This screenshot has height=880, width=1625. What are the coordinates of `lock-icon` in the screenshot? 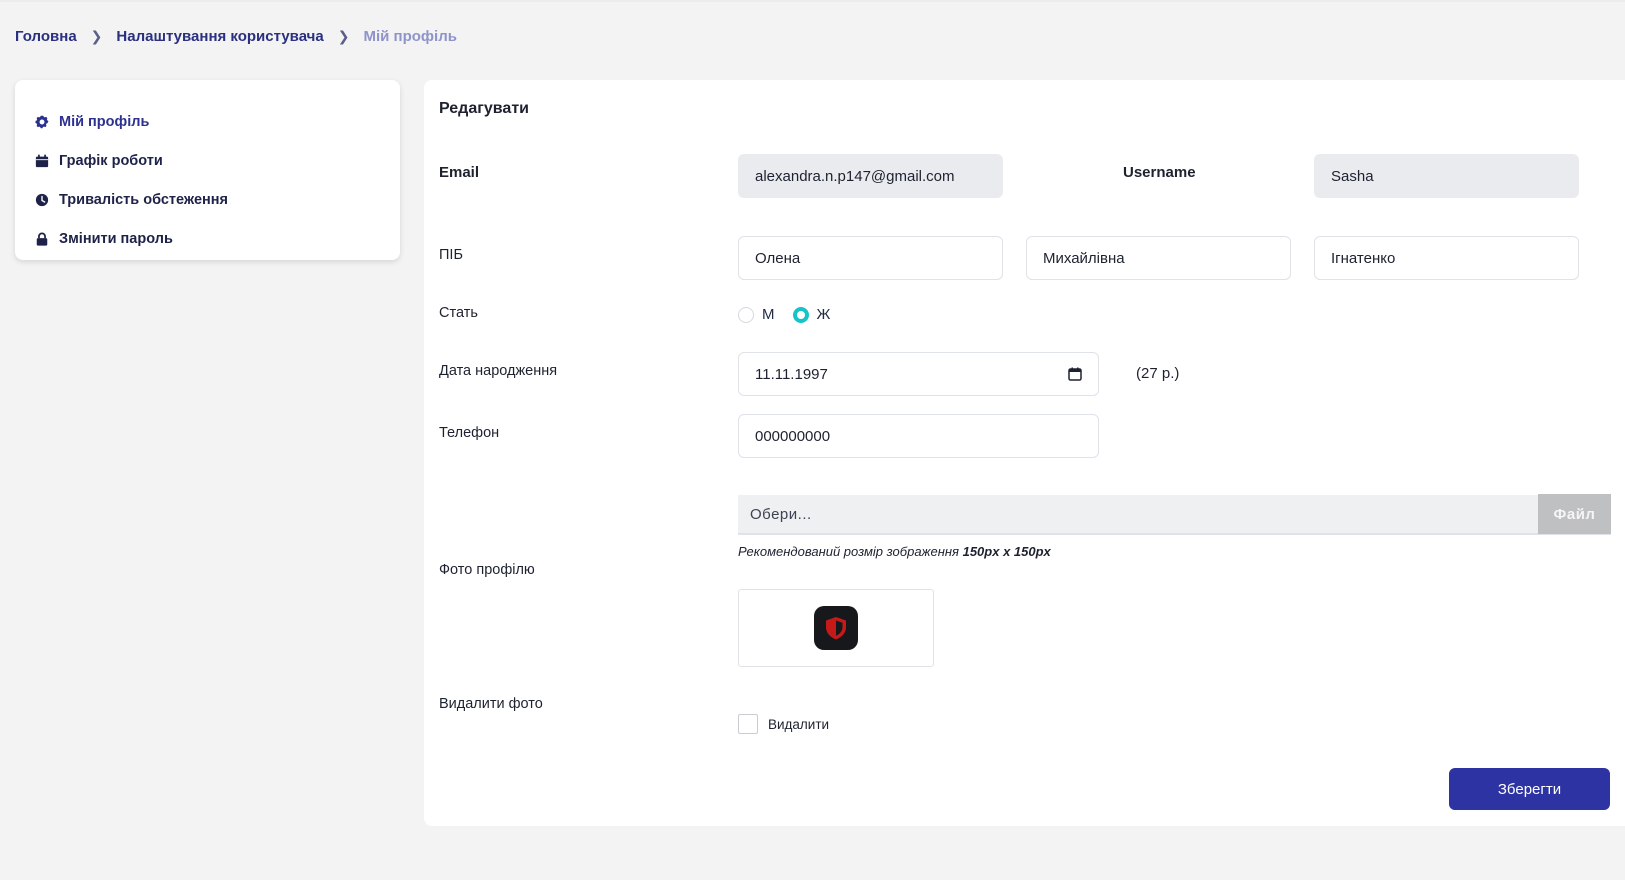 It's located at (42, 239).